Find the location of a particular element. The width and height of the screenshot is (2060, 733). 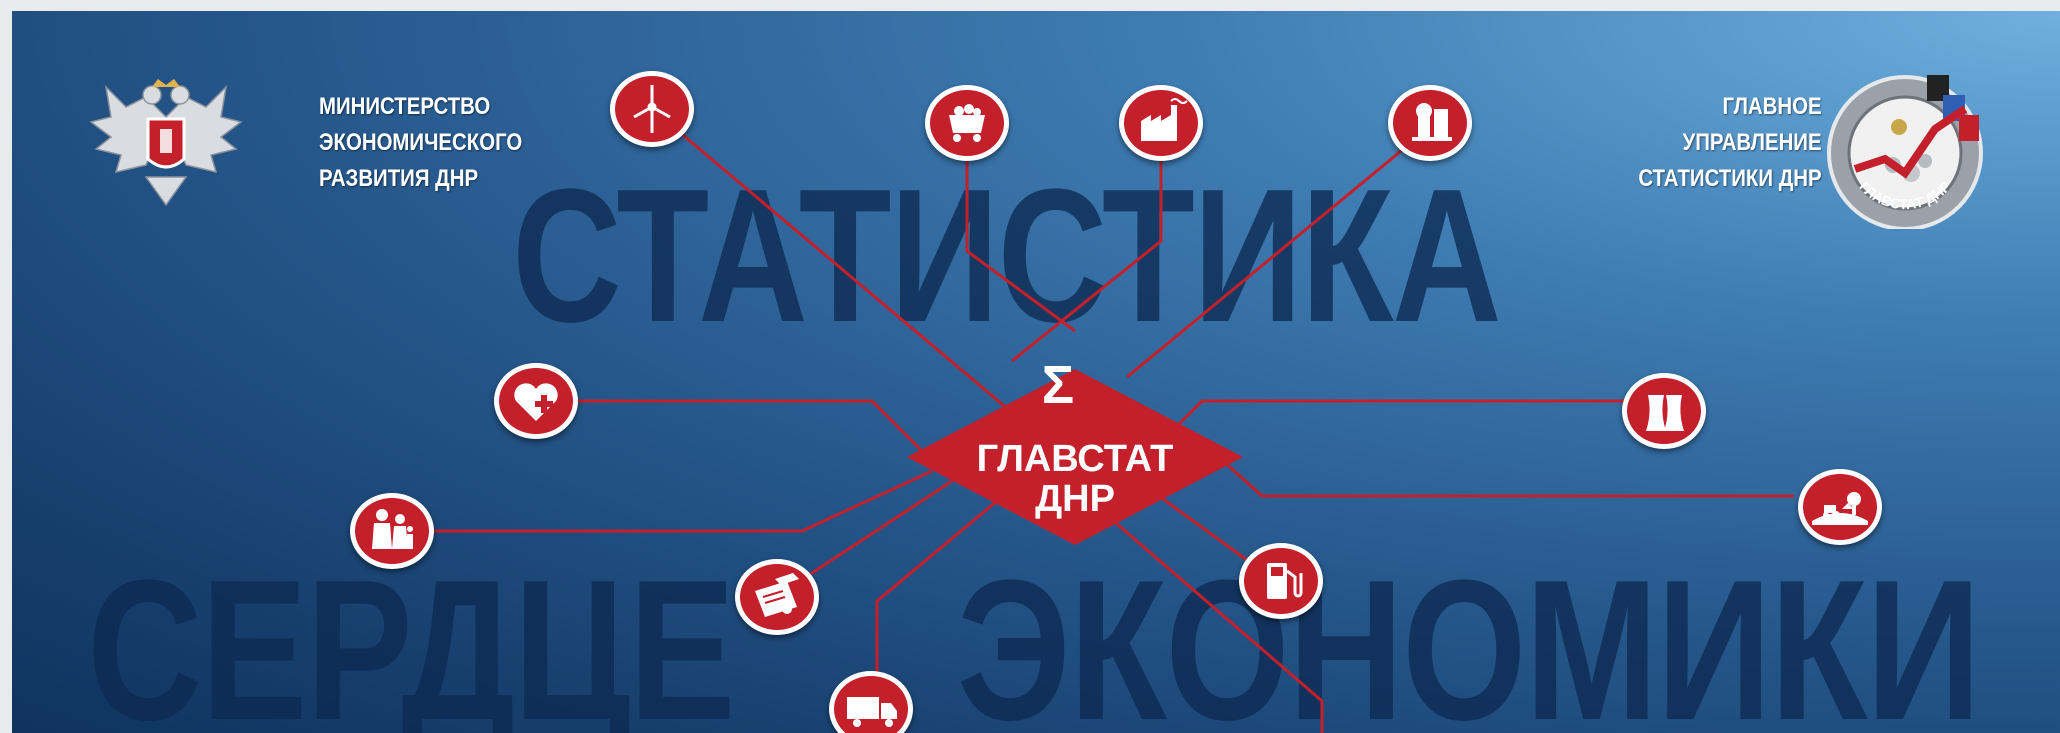

center-label-line-1: ГЛАВСТАТ is located at coordinates (1075, 459).